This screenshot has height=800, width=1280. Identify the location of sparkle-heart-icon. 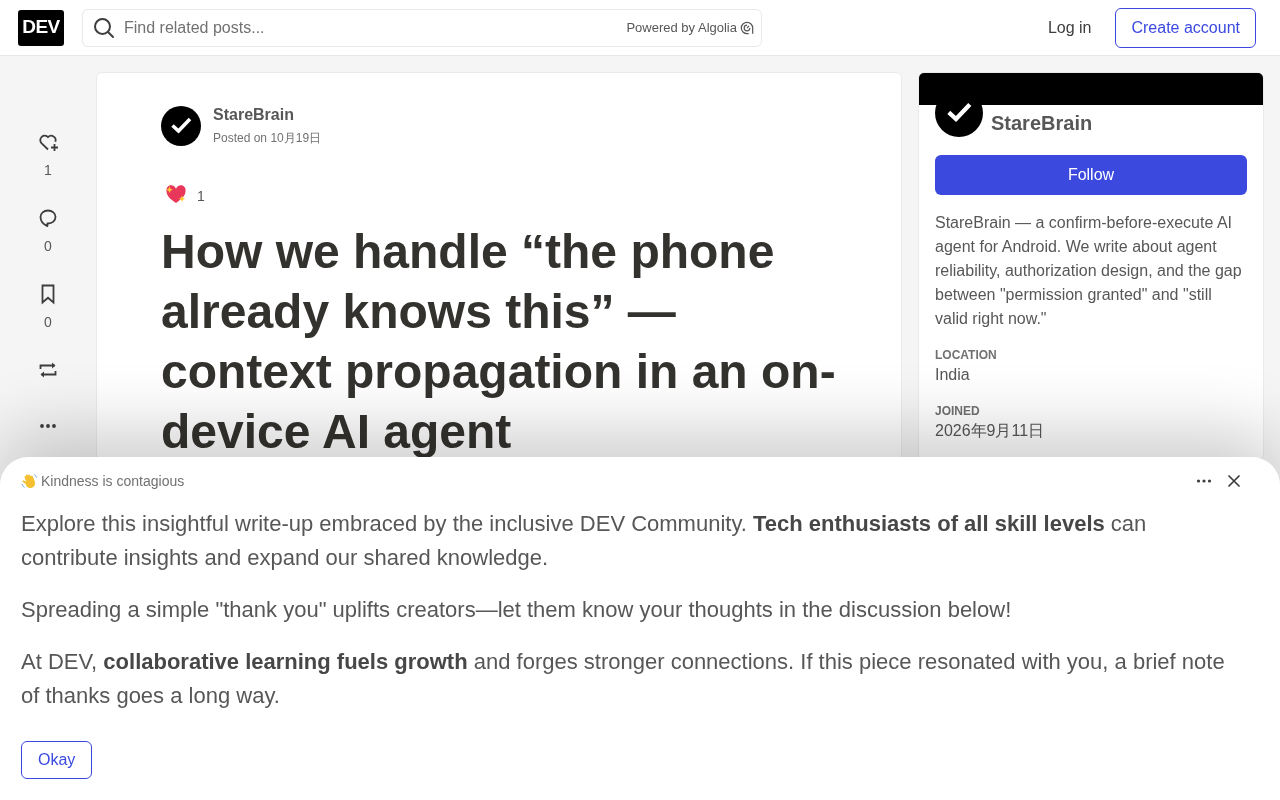
(176, 194).